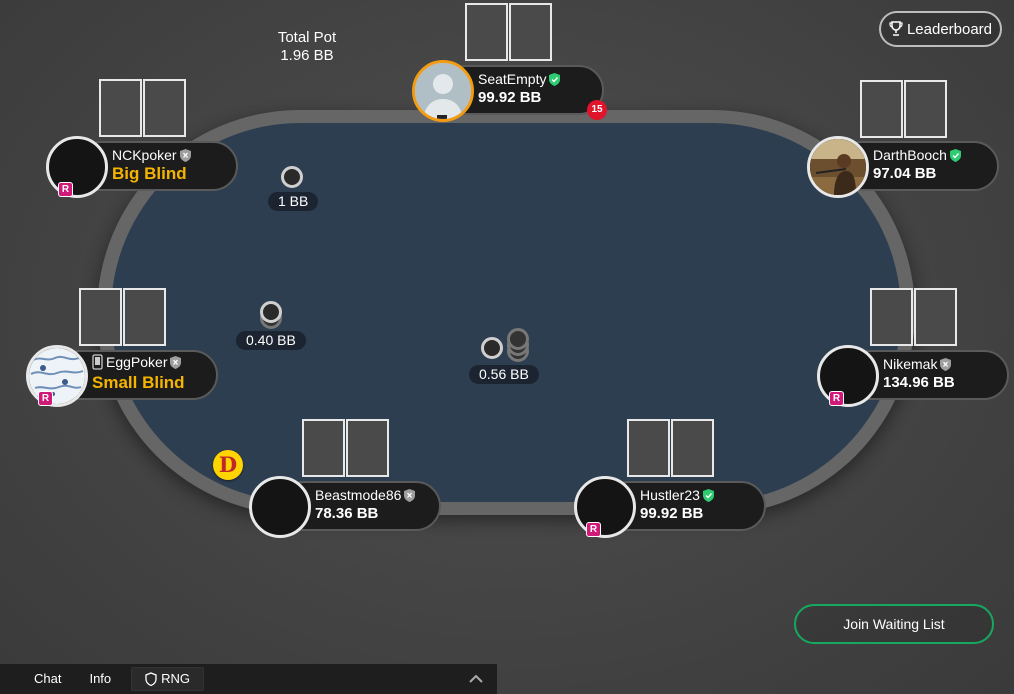 This screenshot has height=694, width=1014. Describe the element at coordinates (504, 374) in the screenshot. I see `pot-amount: 0.56 BB` at that location.